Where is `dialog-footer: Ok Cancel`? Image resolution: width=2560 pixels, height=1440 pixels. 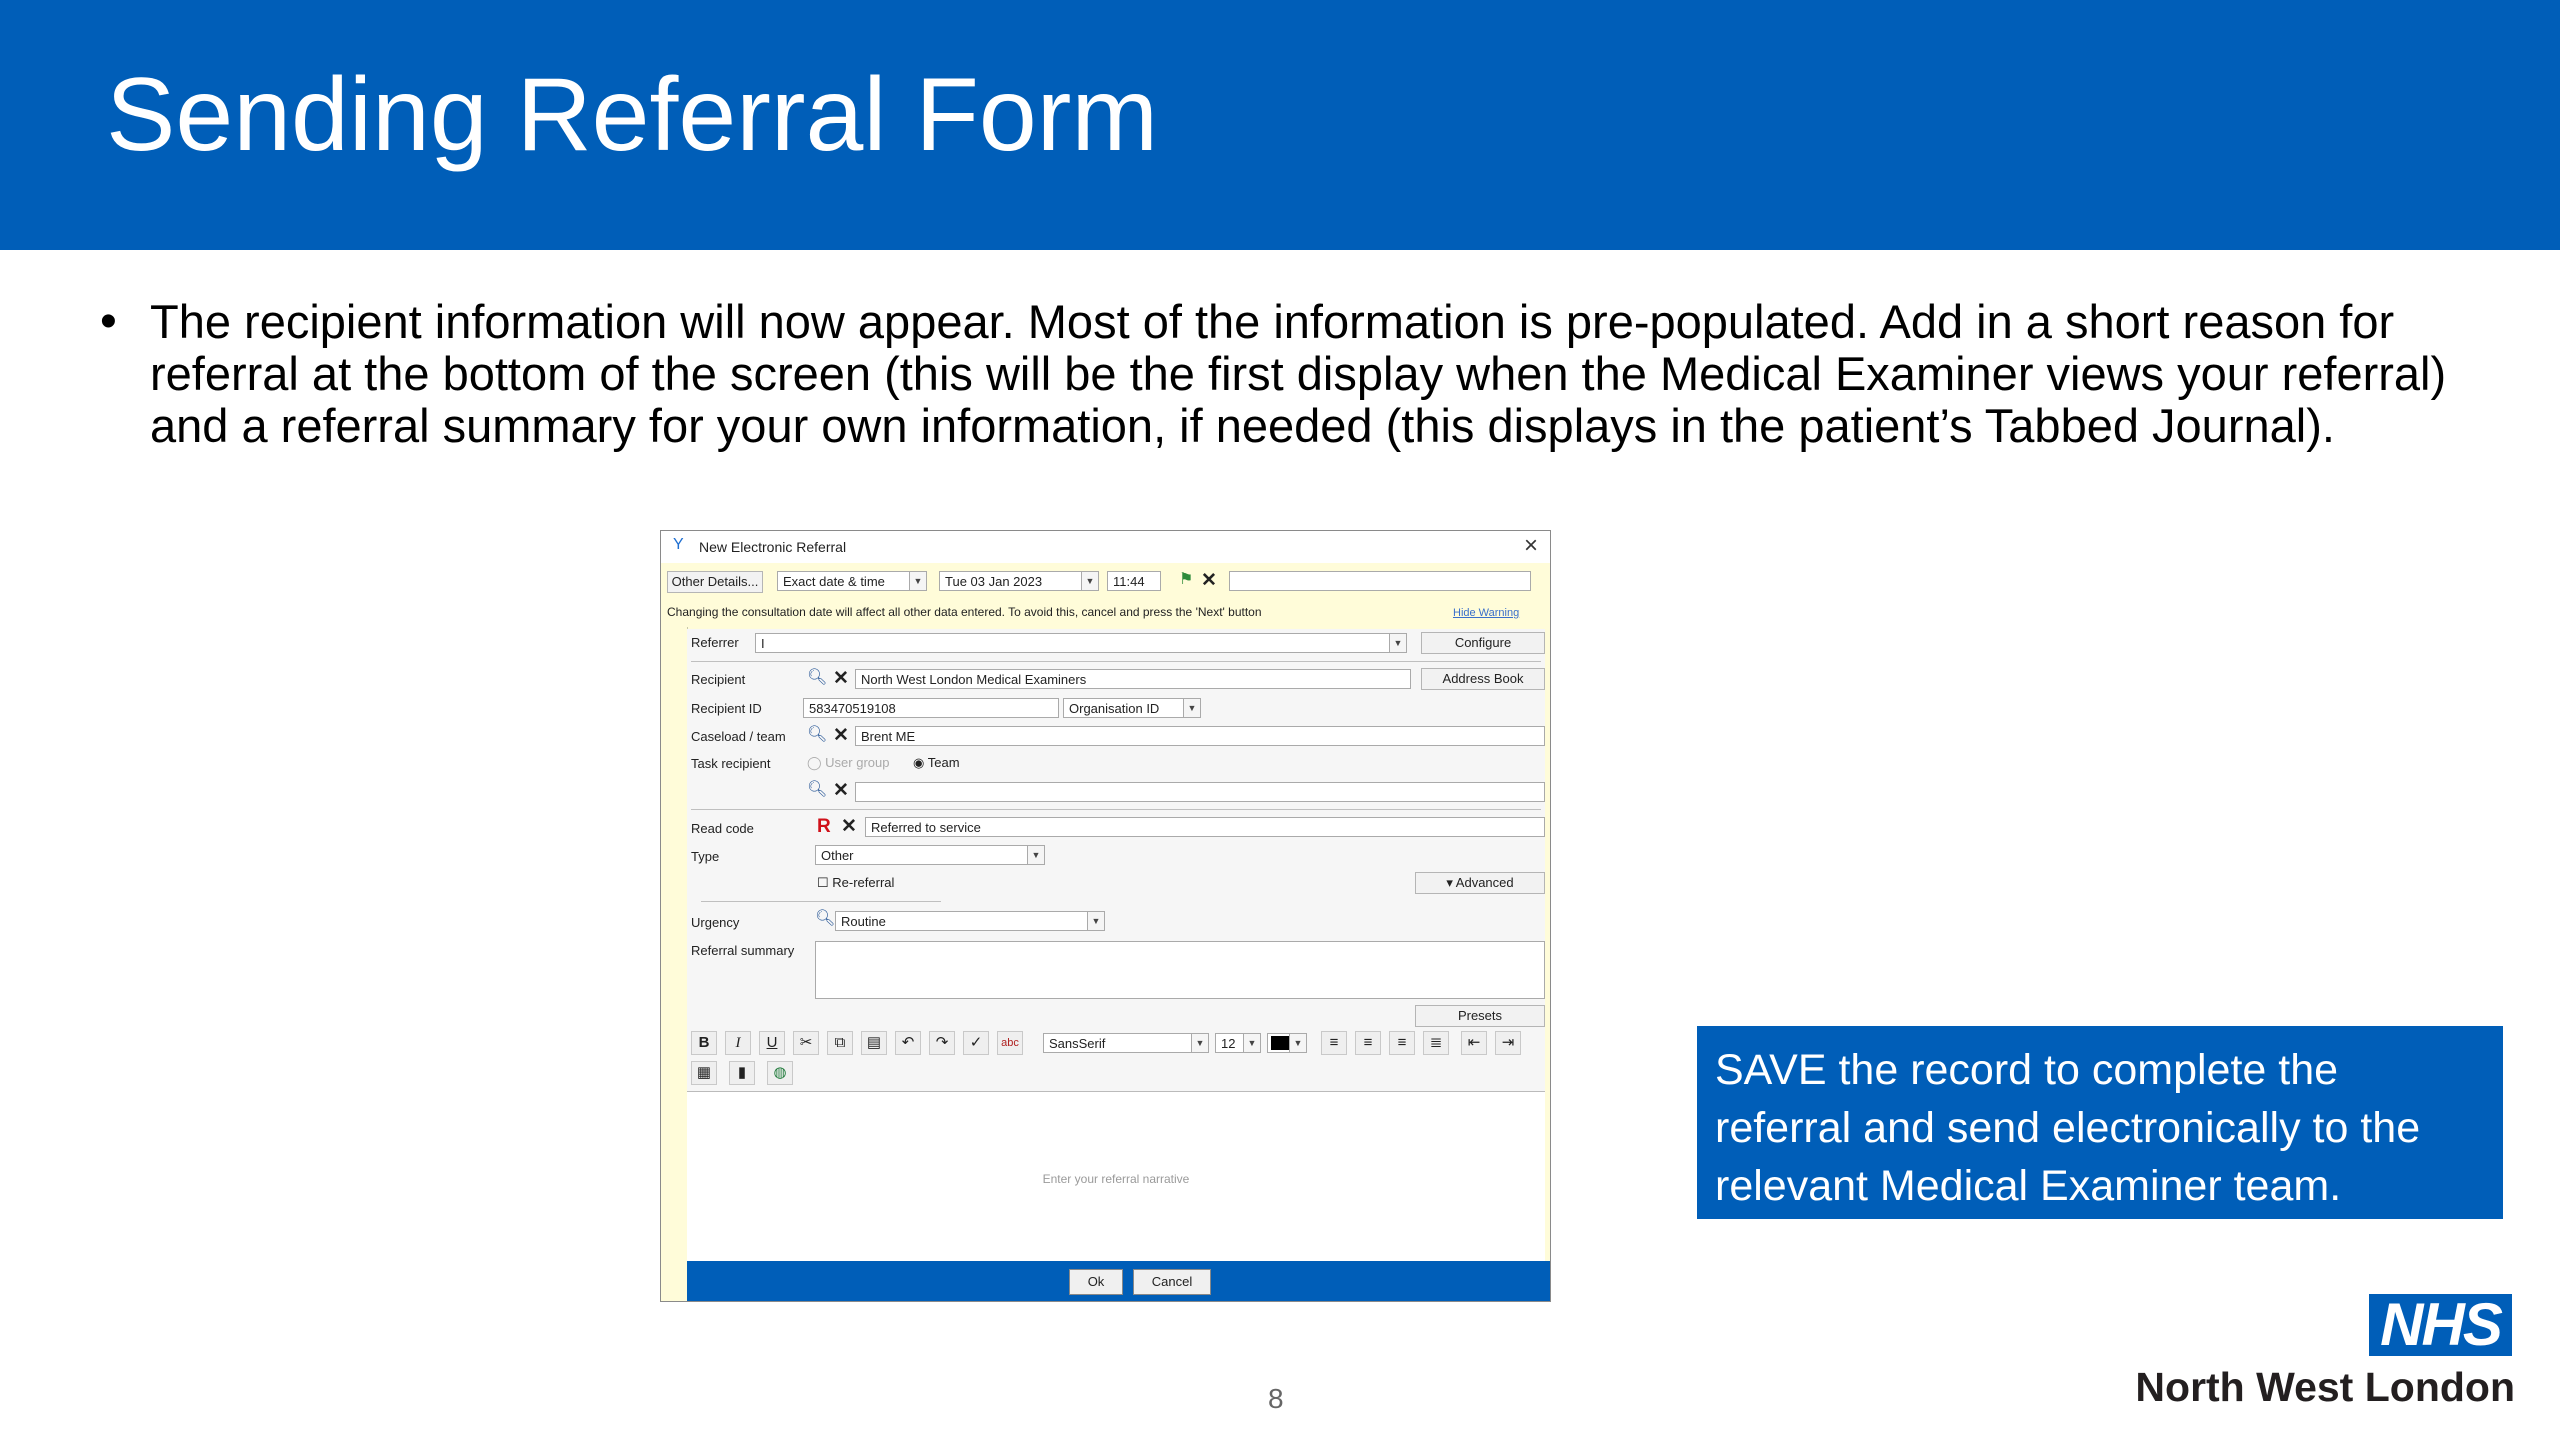
dialog-footer: Ok Cancel is located at coordinates (1118, 1281).